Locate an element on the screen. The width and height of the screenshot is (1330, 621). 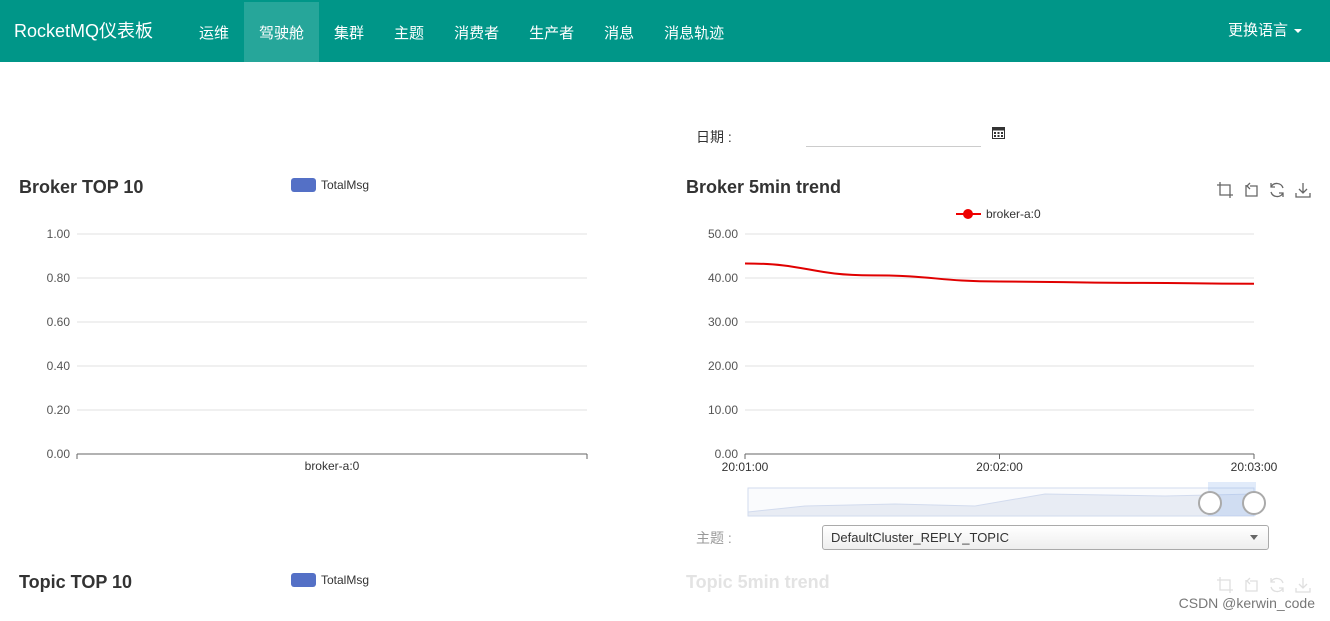
zoom-handle-right is located at coordinates (1254, 503).